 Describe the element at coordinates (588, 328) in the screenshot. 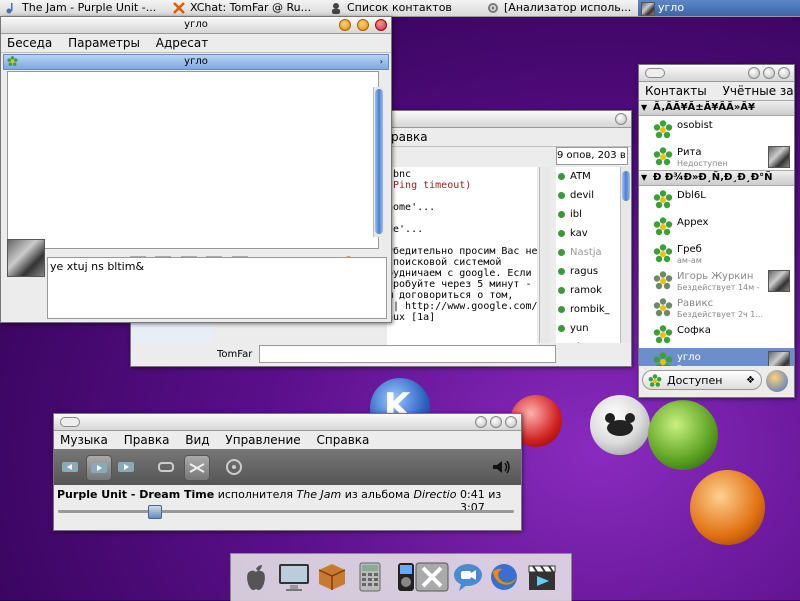

I see `nick-list-item: yun` at that location.